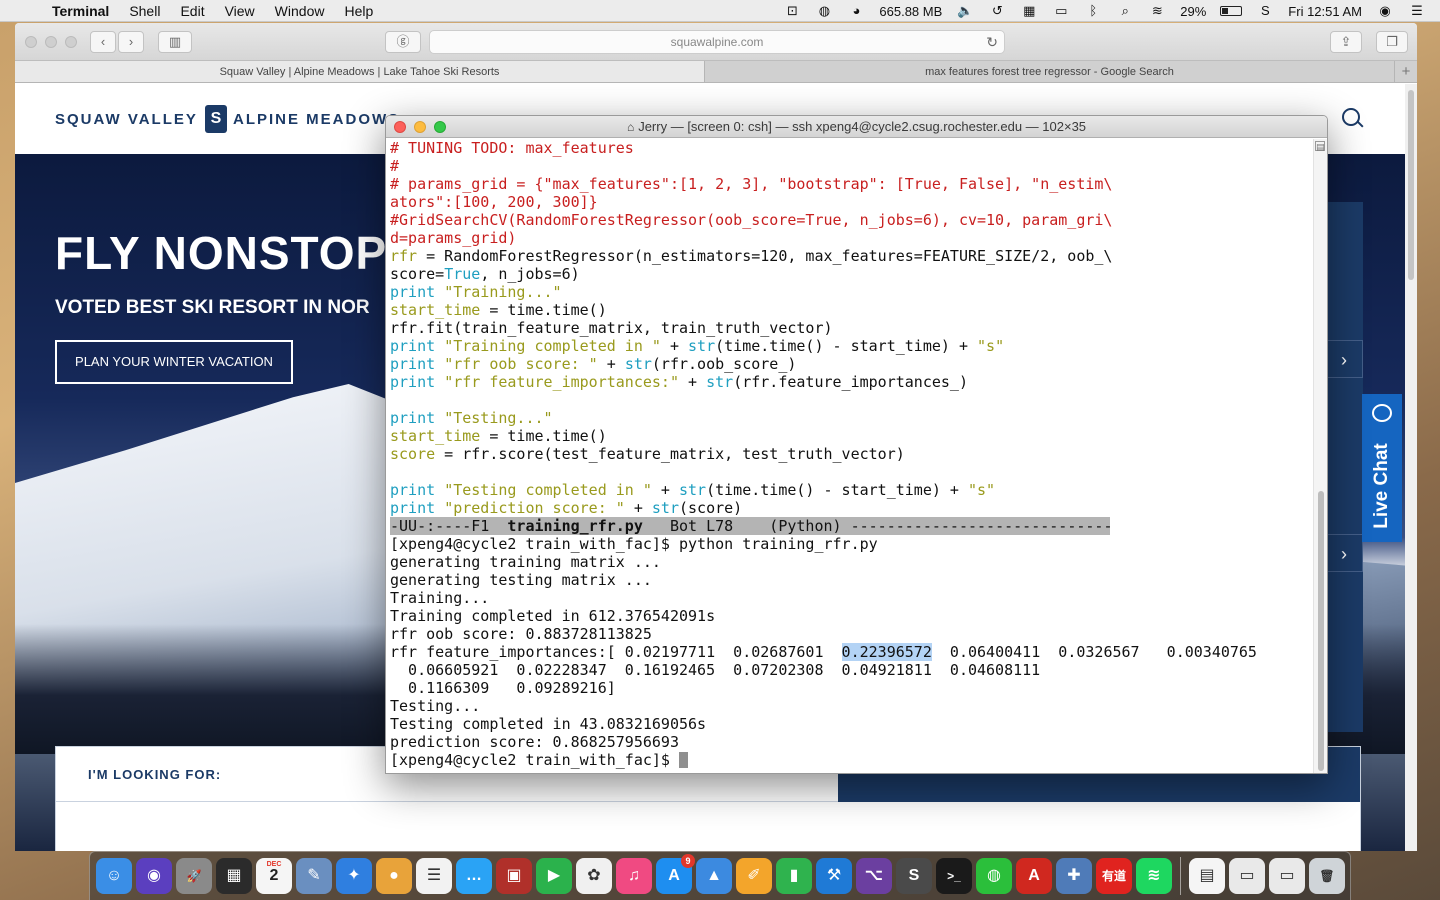  I want to click on extension-icon: ⓖ, so click(403, 42).